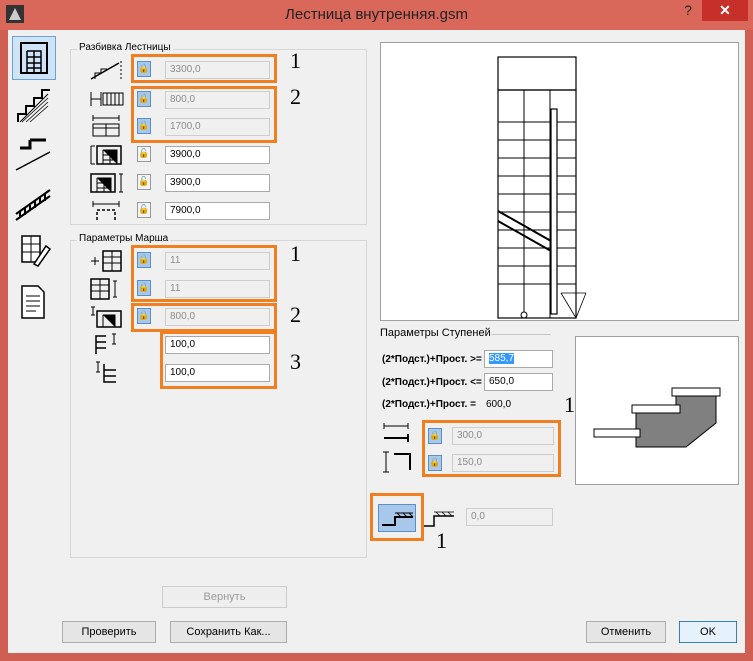 The height and width of the screenshot is (661, 753). Describe the element at coordinates (441, 540) in the screenshot. I see `annotation-label-7: 1` at that location.